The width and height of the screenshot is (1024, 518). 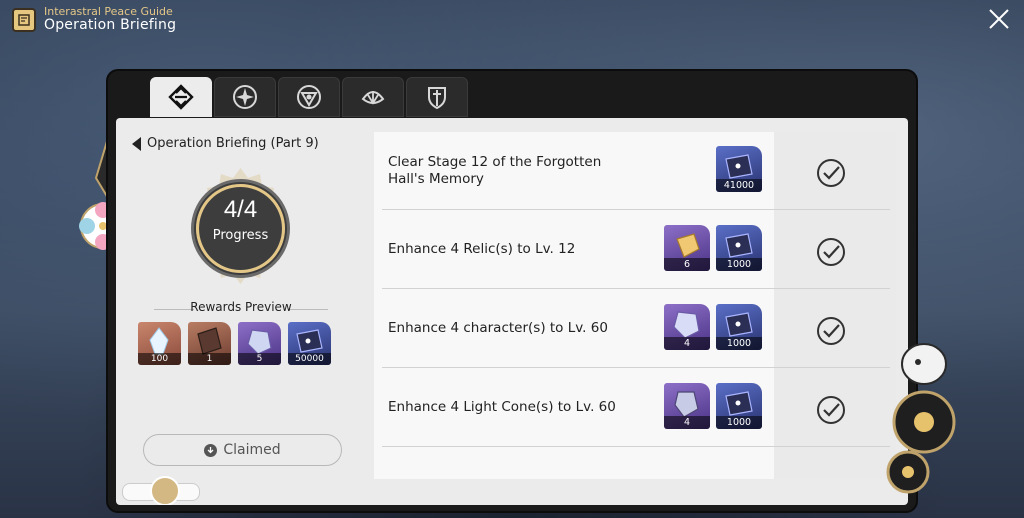 I want to click on reward-count: 41000, so click(x=739, y=185).